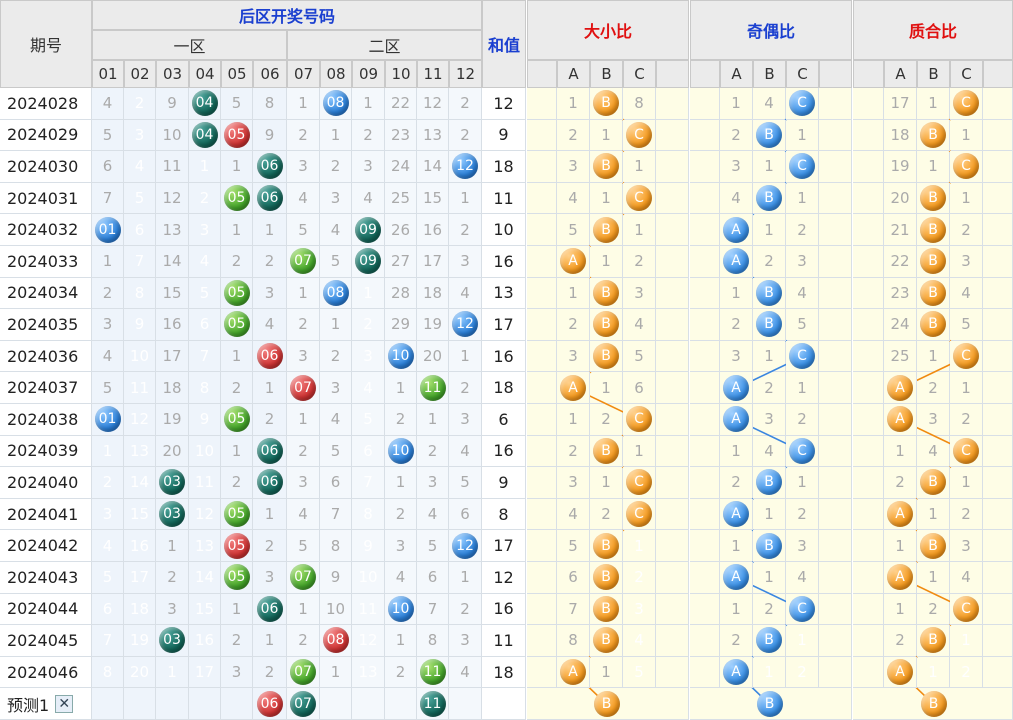  Describe the element at coordinates (966, 609) in the screenshot. I see `ratio-cell-zh: C` at that location.